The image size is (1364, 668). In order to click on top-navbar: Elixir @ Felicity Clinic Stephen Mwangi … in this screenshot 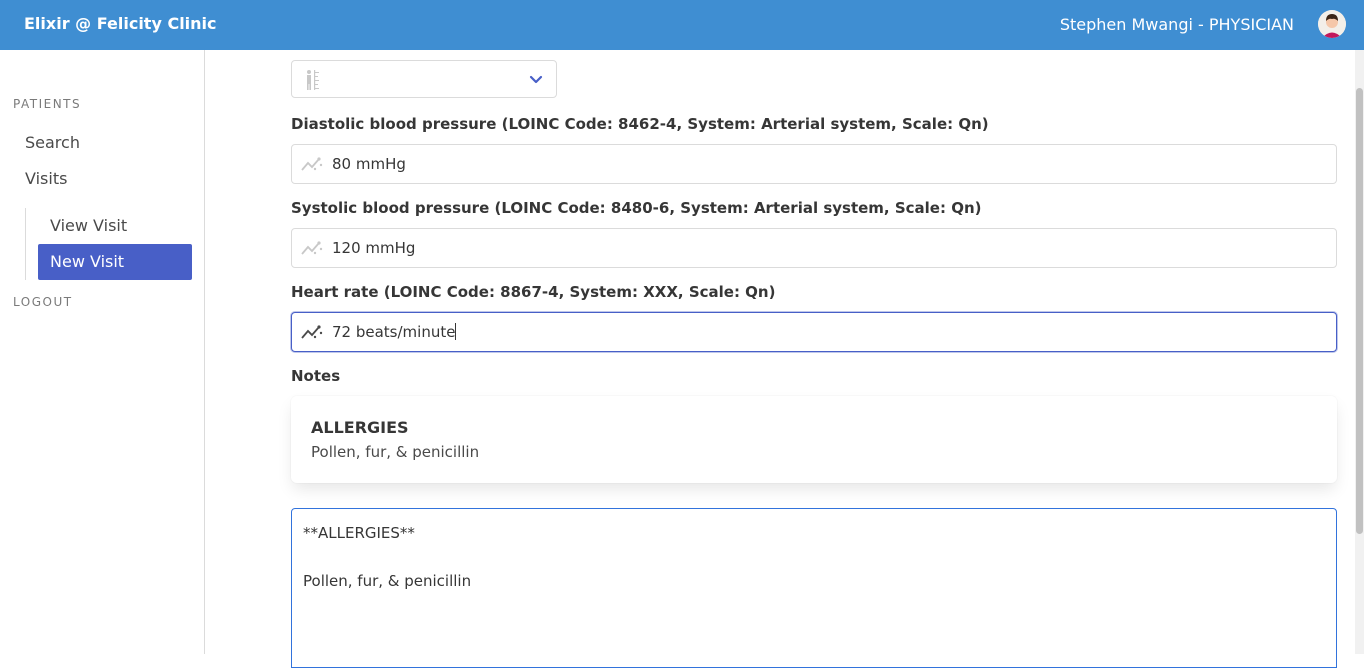, I will do `click(682, 25)`.